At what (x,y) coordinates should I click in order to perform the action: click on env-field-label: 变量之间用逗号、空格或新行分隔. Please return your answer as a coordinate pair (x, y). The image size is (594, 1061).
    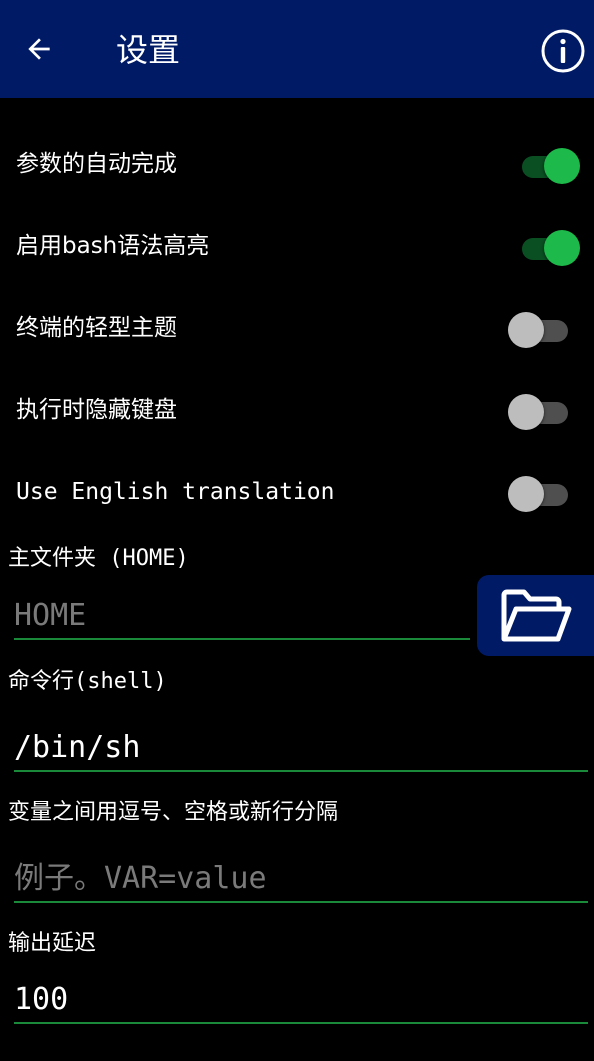
    Looking at the image, I should click on (173, 812).